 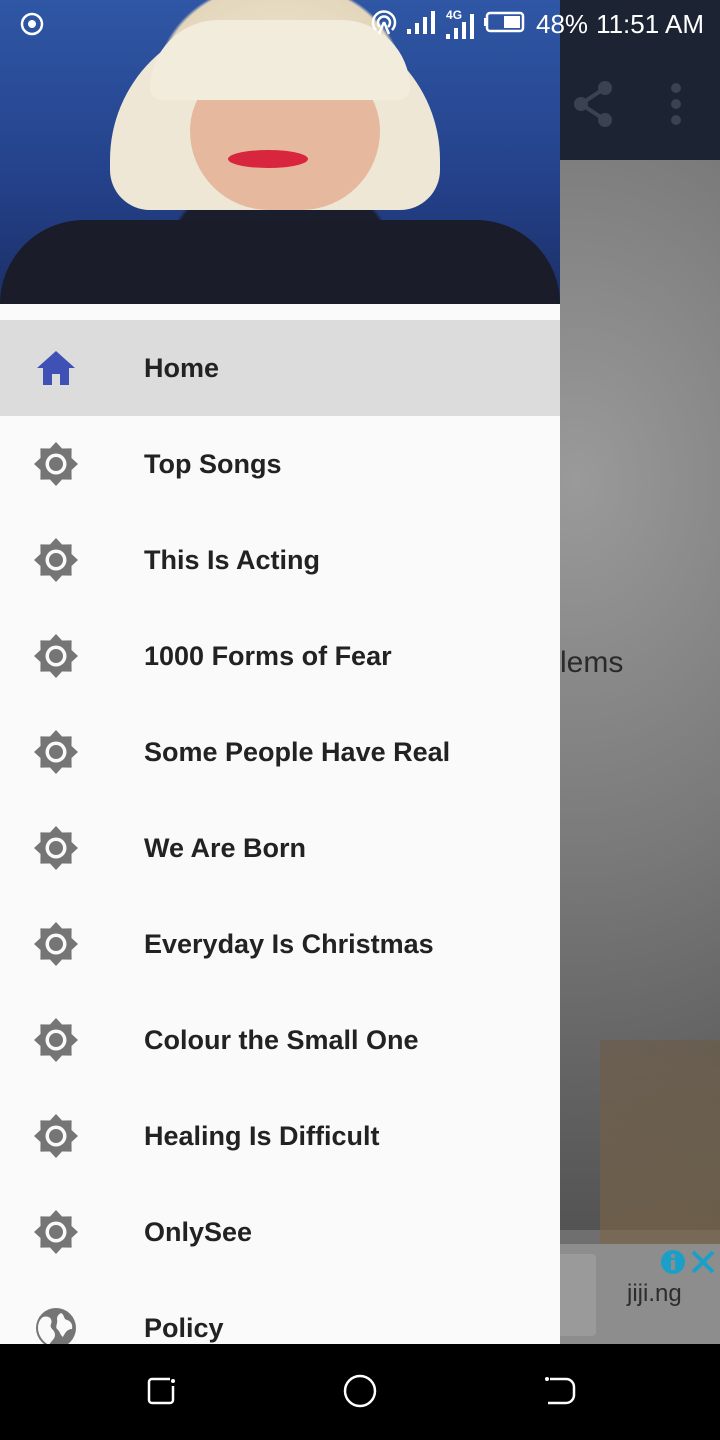 What do you see at coordinates (673, 1264) in the screenshot?
I see `info-icon` at bounding box center [673, 1264].